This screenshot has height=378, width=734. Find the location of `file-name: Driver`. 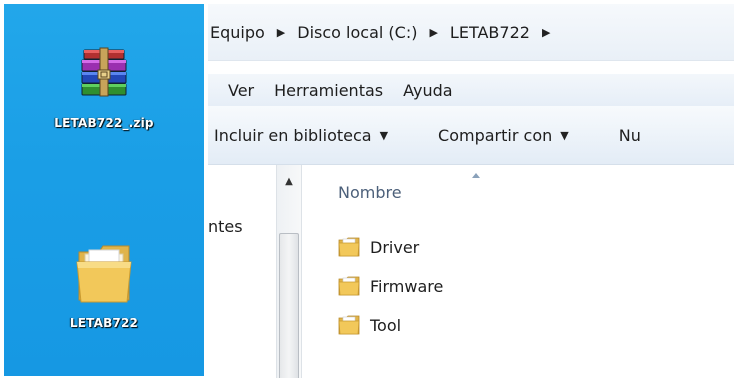

file-name: Driver is located at coordinates (395, 247).